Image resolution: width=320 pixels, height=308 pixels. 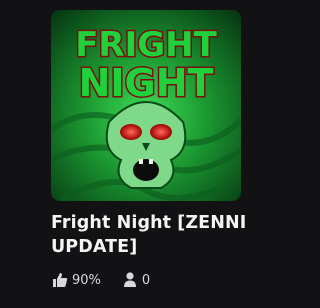 I want to click on game-stats: 90% 0, so click(x=100, y=280).